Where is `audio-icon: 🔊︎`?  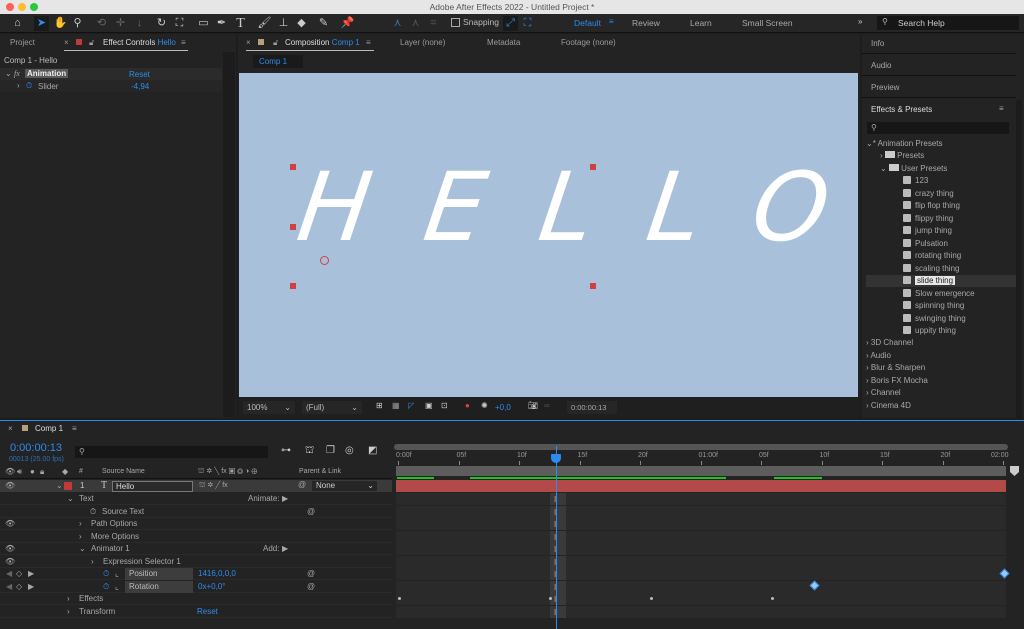 audio-icon: 🔊︎ is located at coordinates (19, 472).